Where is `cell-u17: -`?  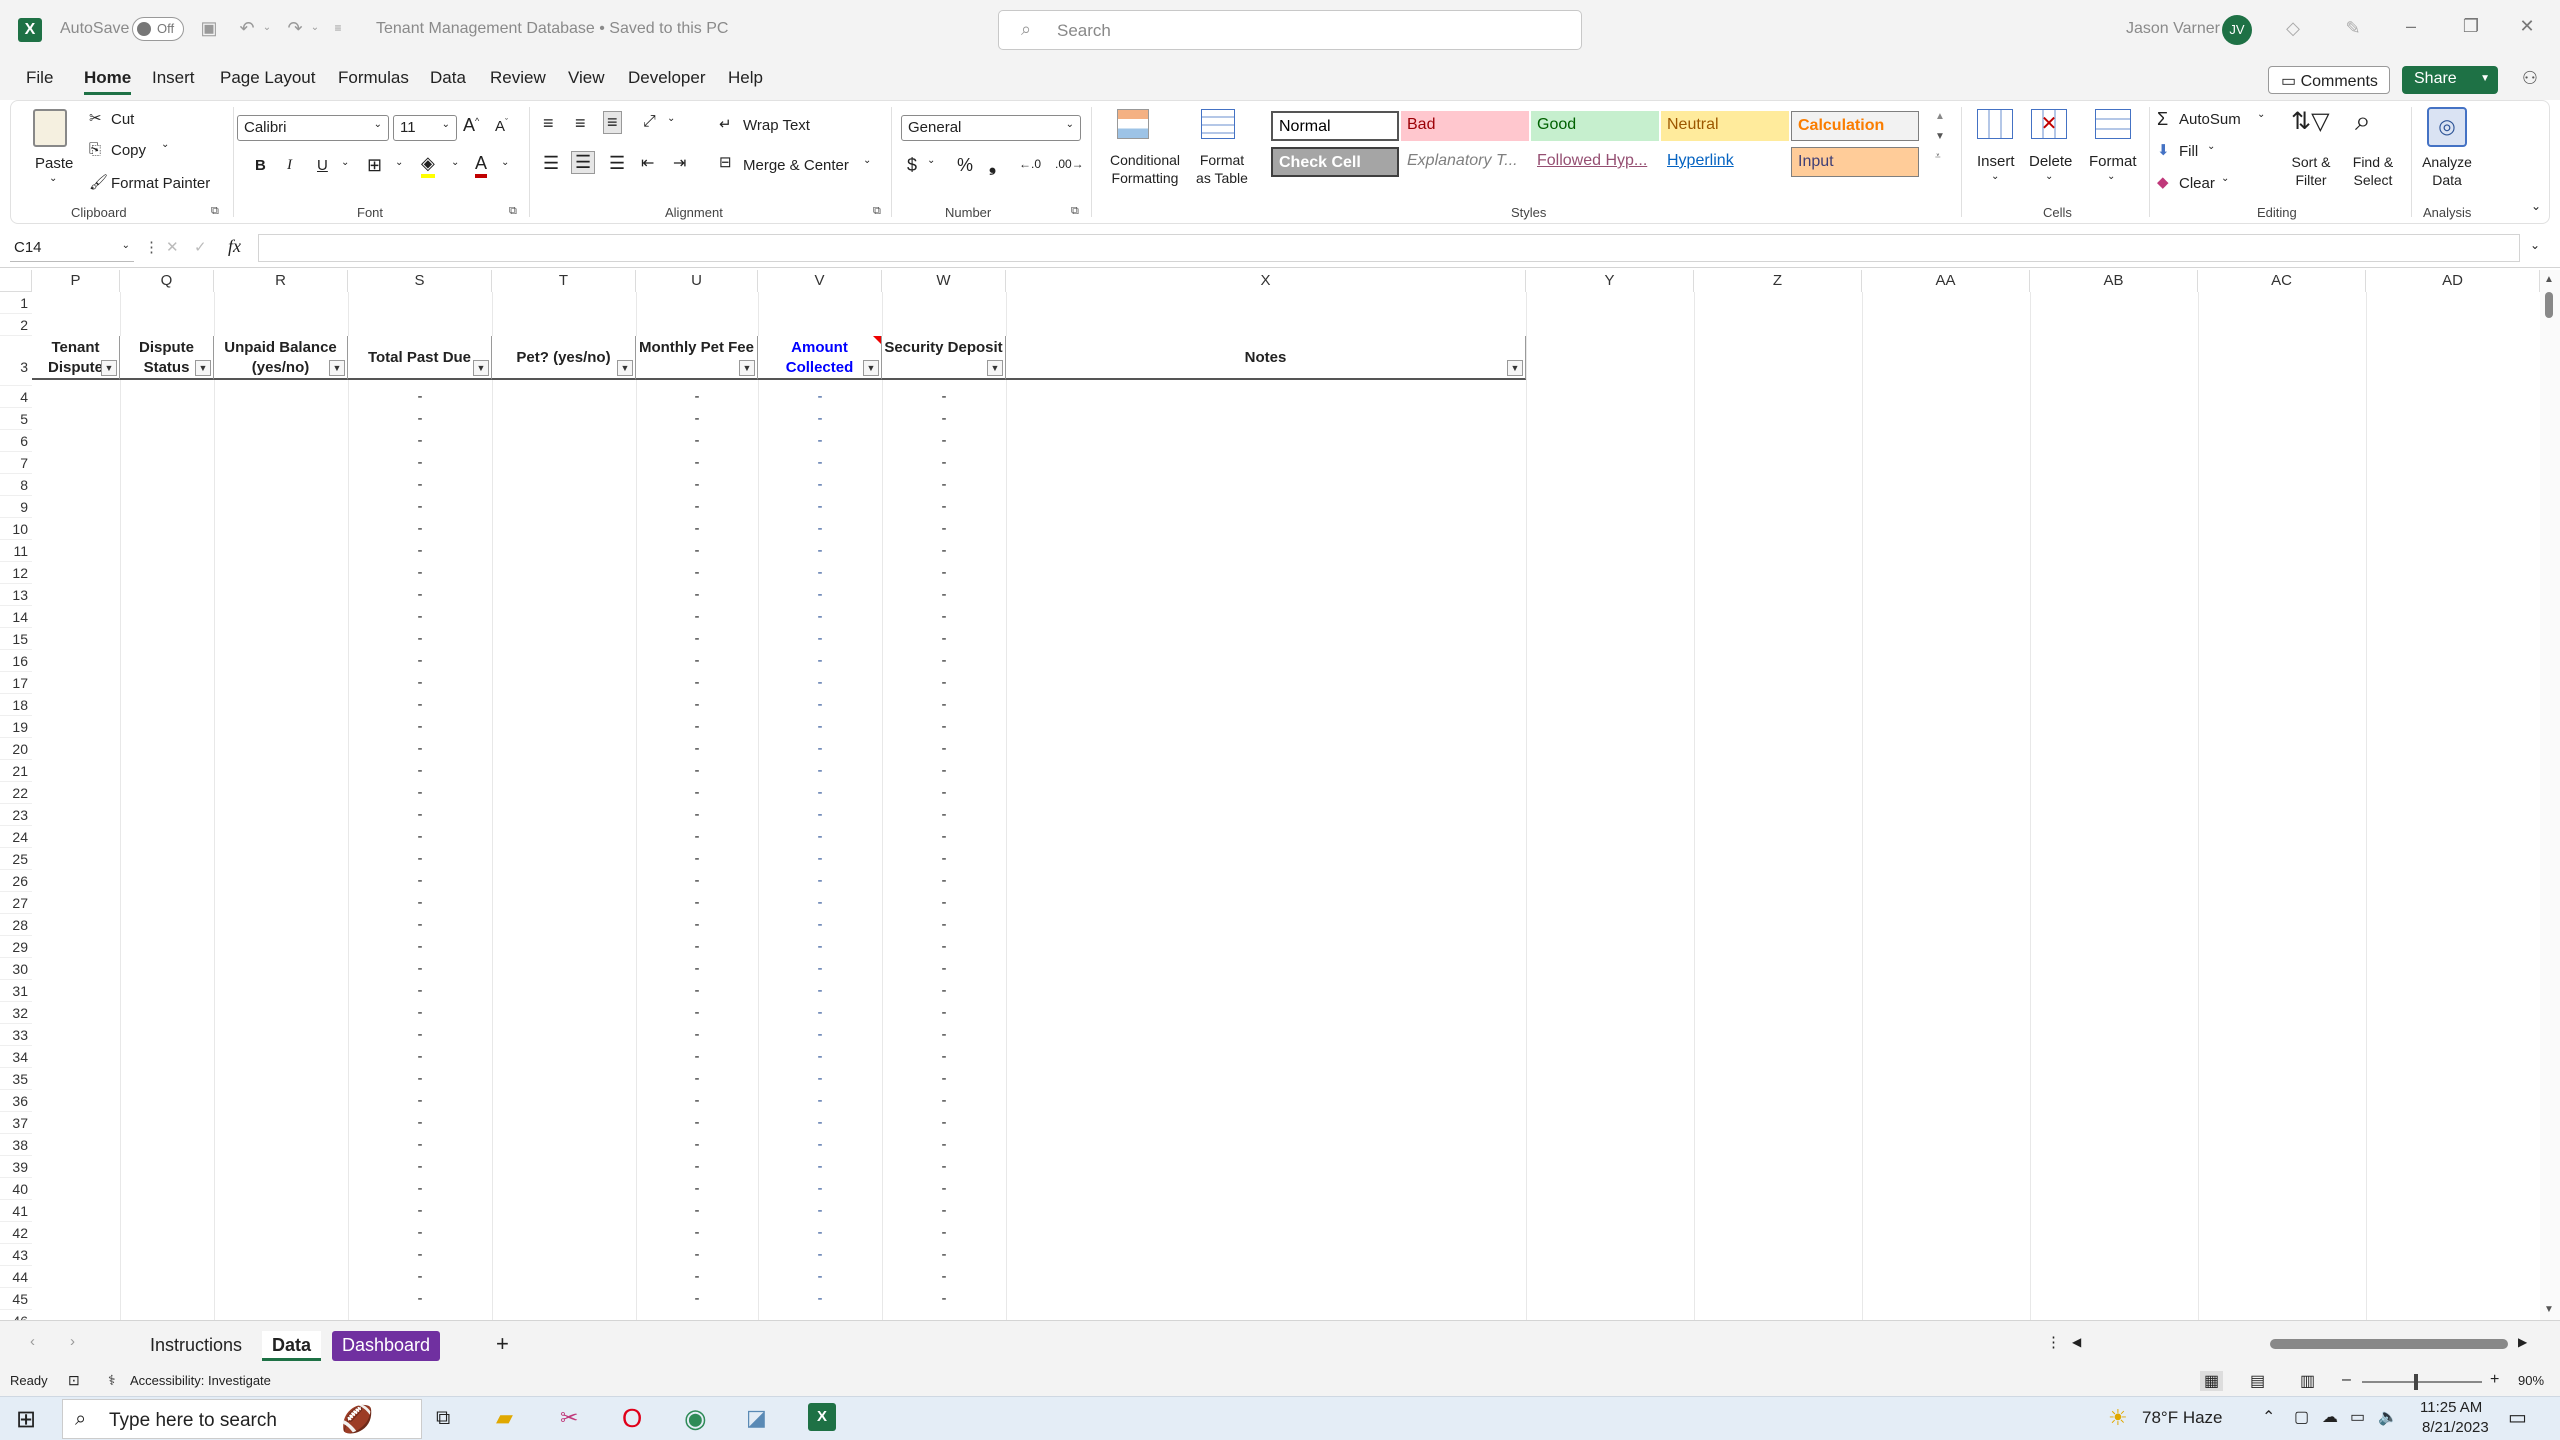 cell-u17: - is located at coordinates (697, 683).